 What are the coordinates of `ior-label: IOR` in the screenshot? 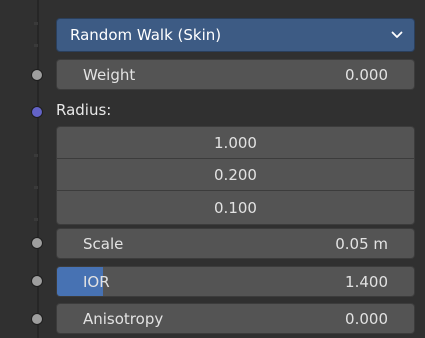 It's located at (96, 281).